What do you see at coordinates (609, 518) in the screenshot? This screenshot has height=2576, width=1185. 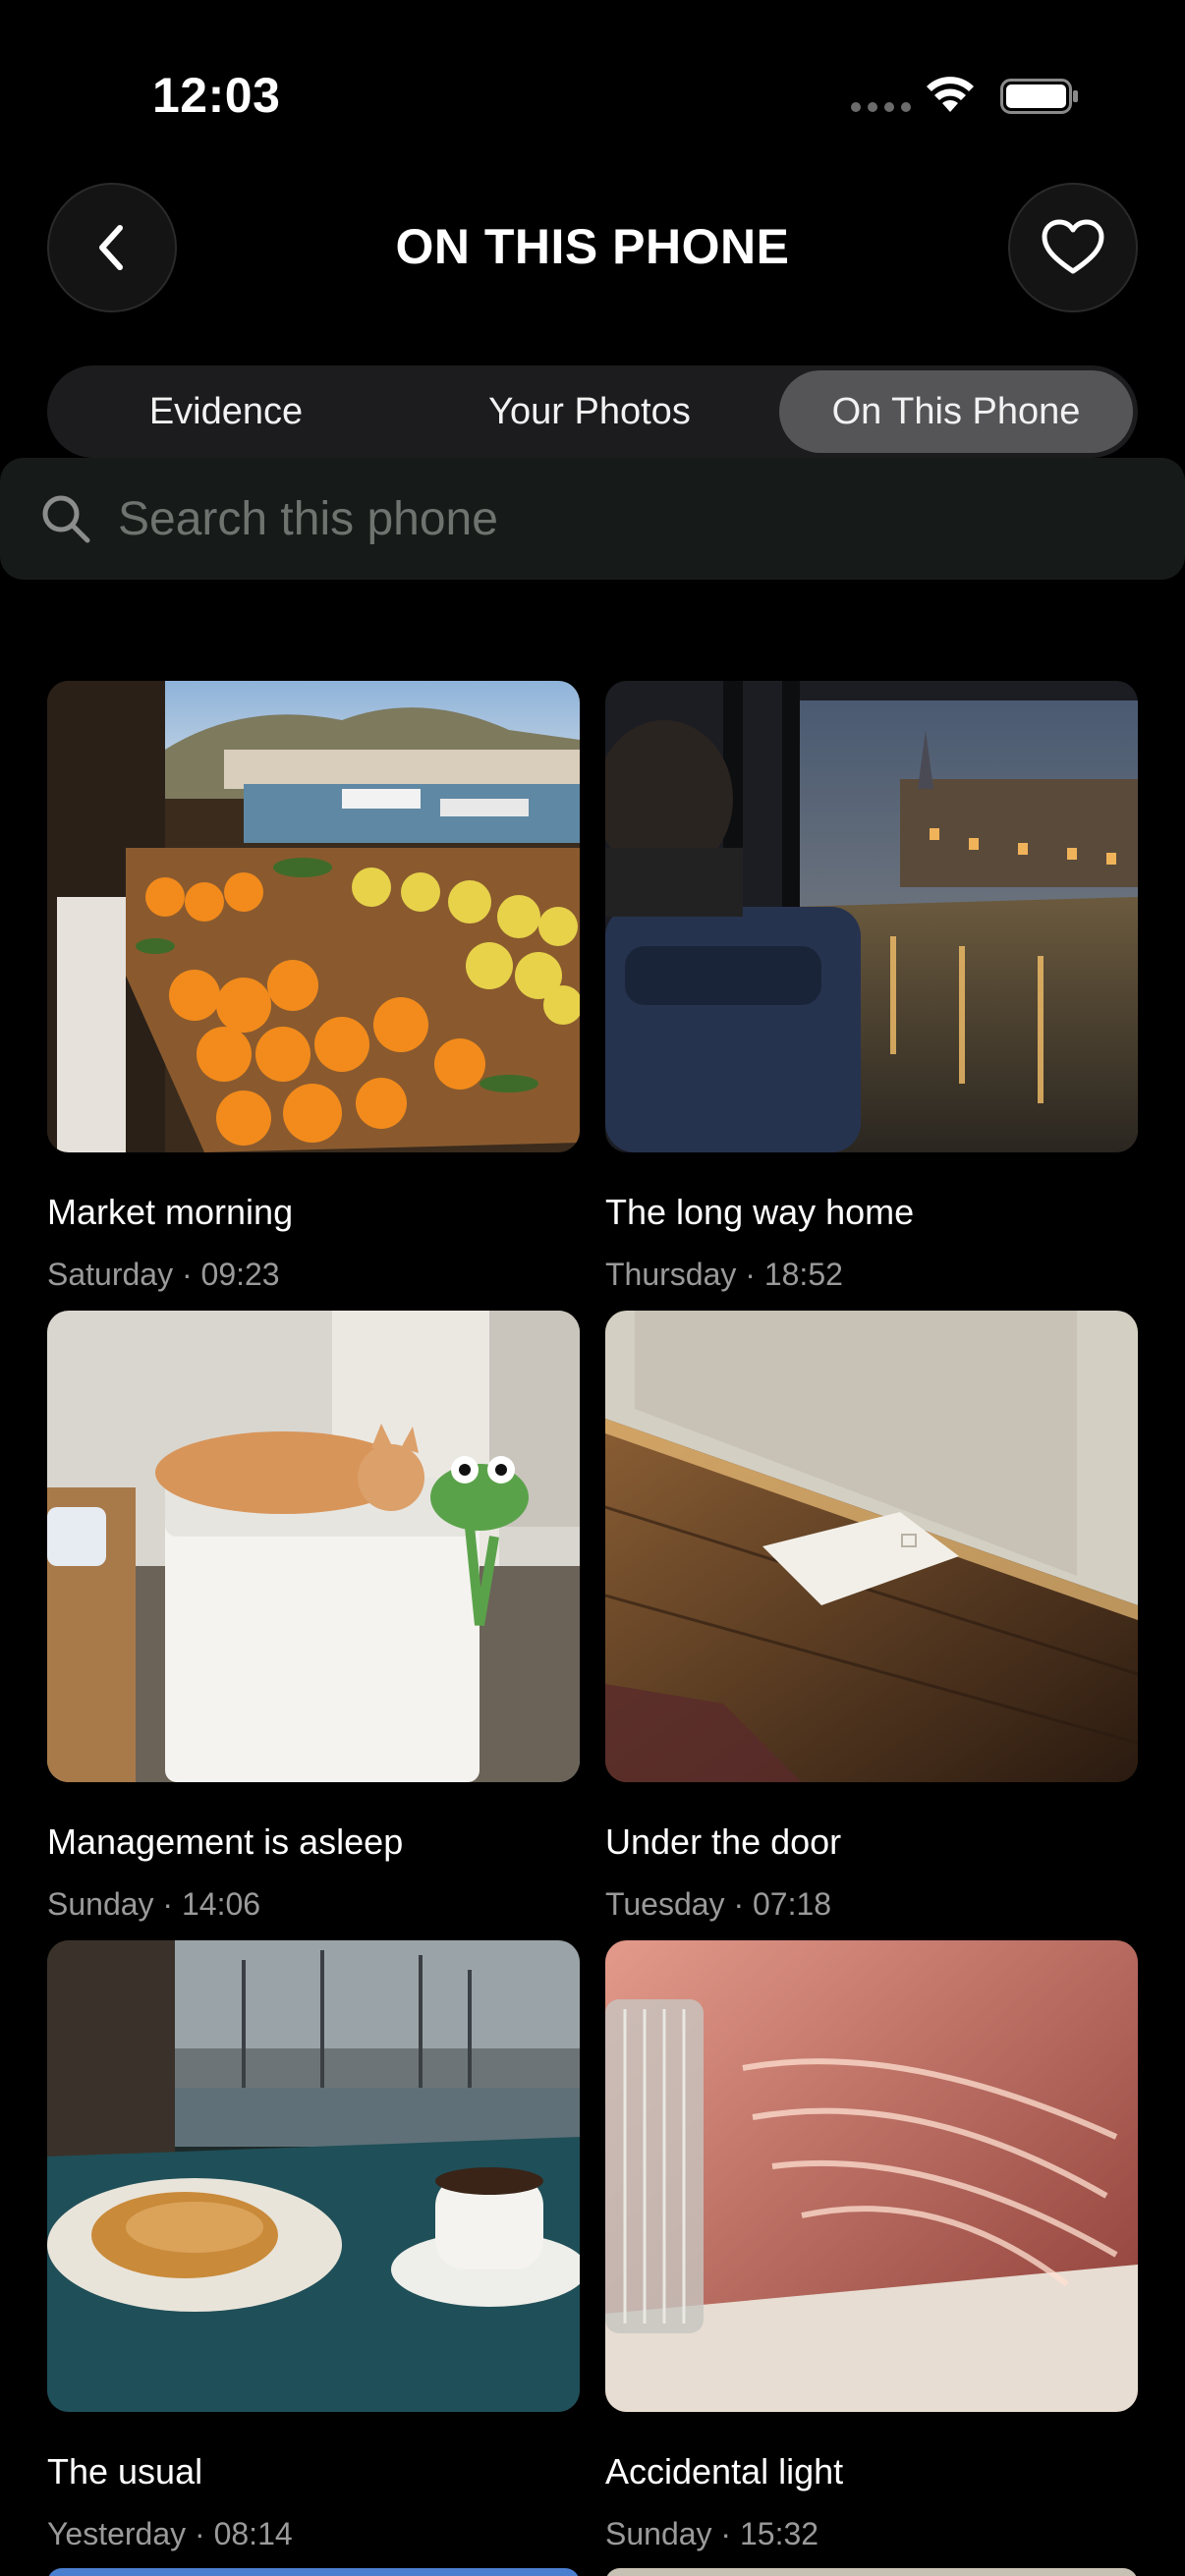 I see `search-input` at bounding box center [609, 518].